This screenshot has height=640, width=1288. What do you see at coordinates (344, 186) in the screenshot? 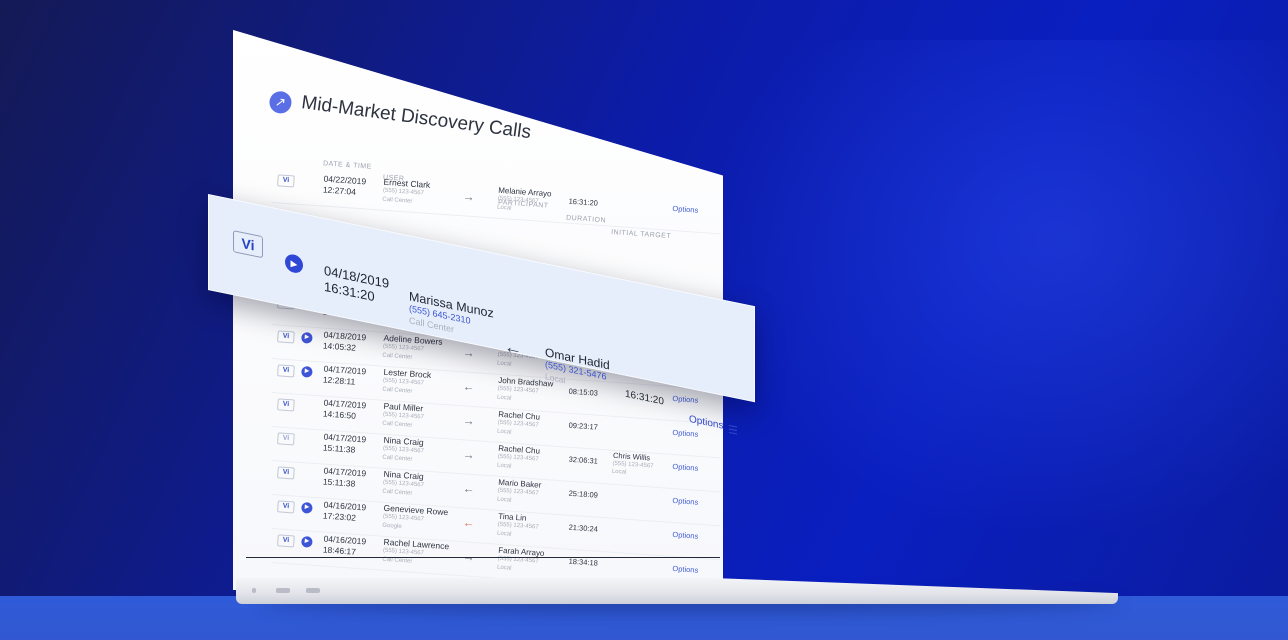
I see `call-datetime: 04/22/2019 12:27:04` at bounding box center [344, 186].